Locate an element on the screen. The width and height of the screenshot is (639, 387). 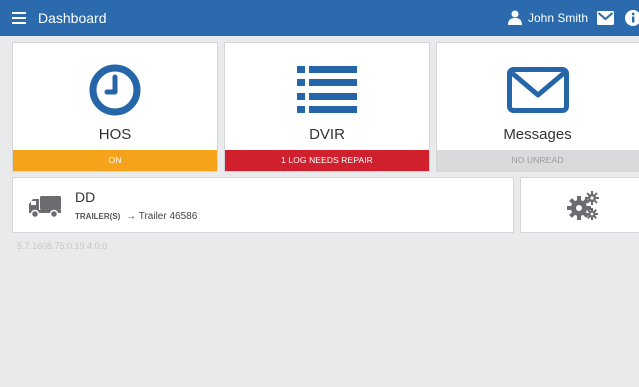
hos-tile: HOS ON is located at coordinates (115, 107).